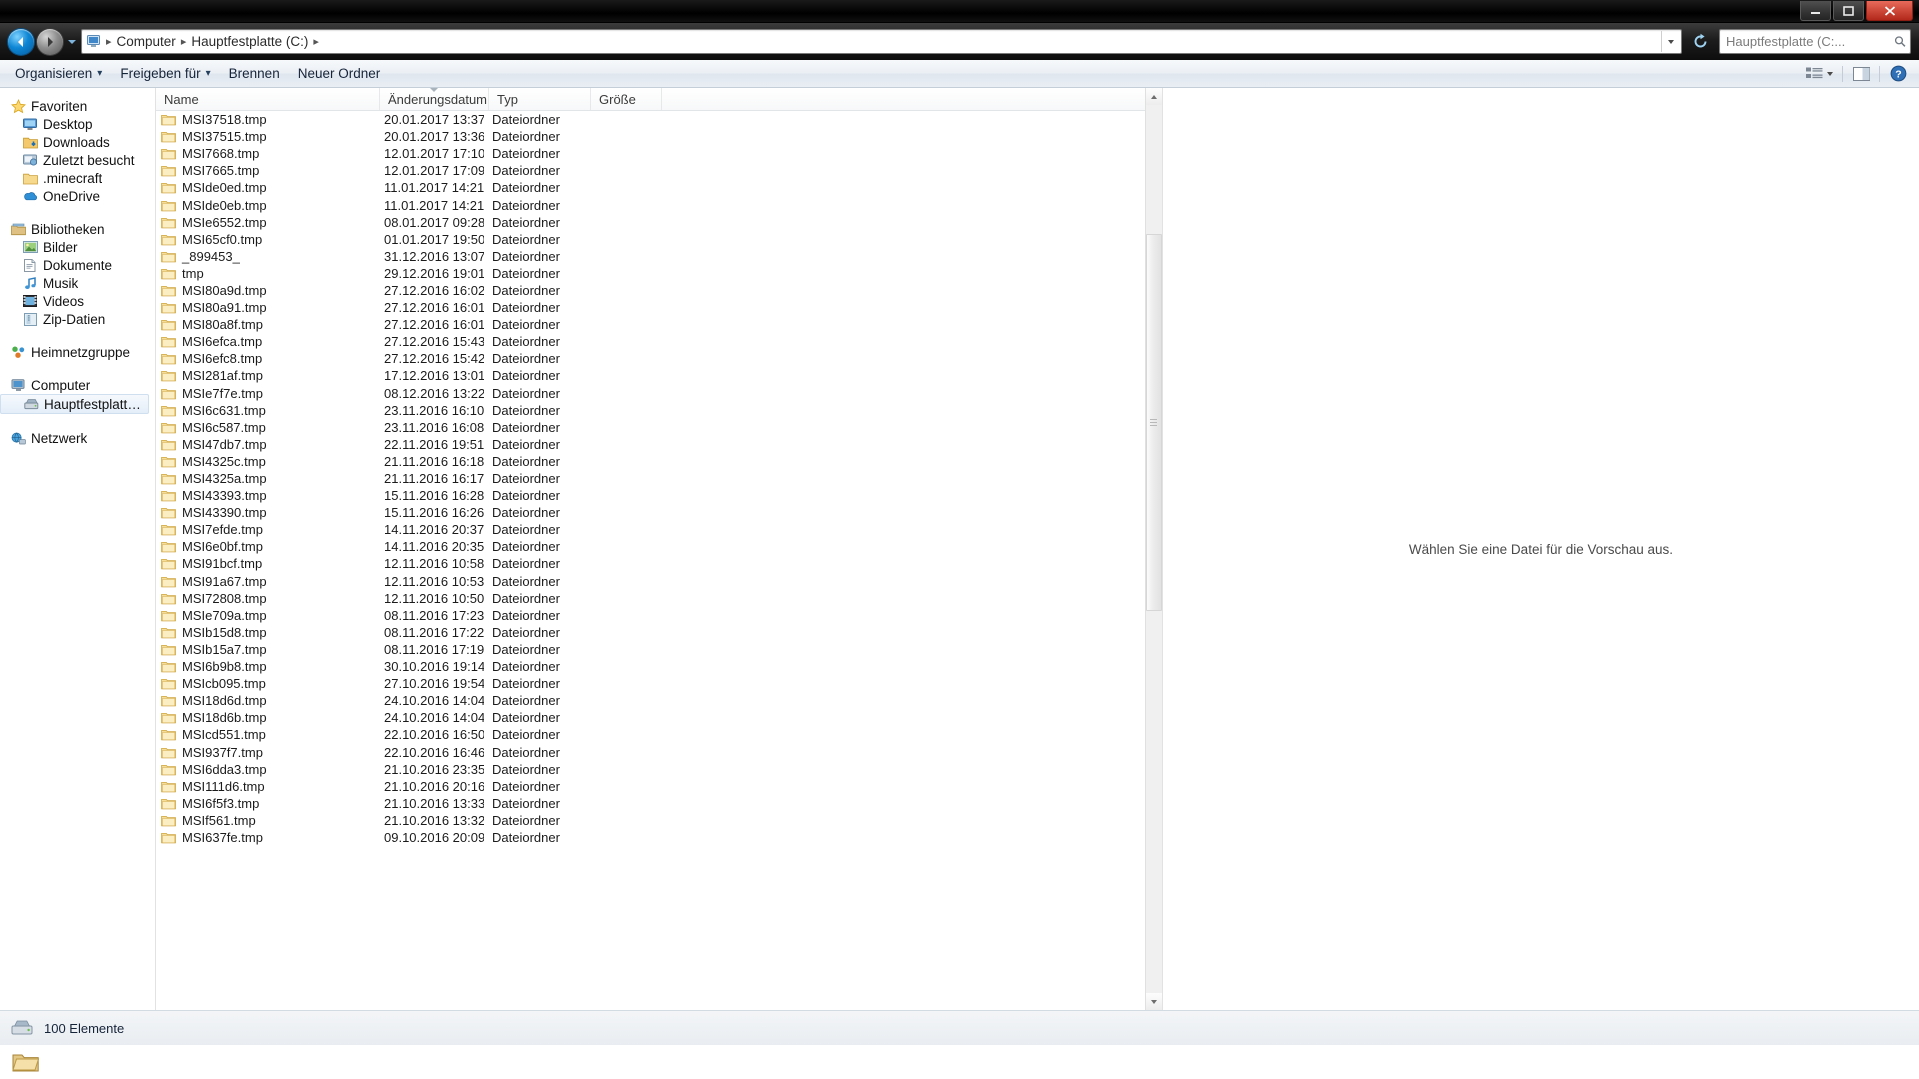  What do you see at coordinates (254, 73) in the screenshot?
I see `burn-button: Brennen` at bounding box center [254, 73].